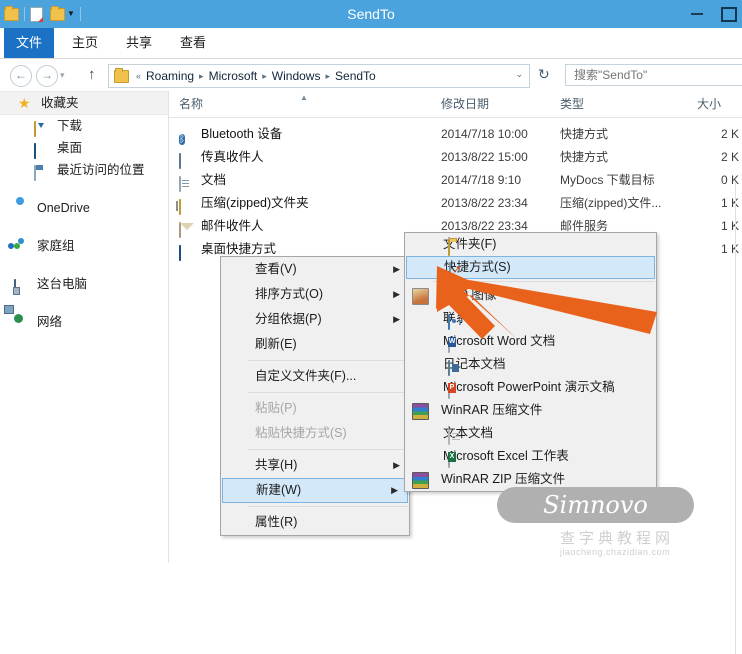 This screenshot has width=742, height=654. Describe the element at coordinates (519, 74) in the screenshot. I see `address-dropdown-caret-icon: ⌄` at that location.